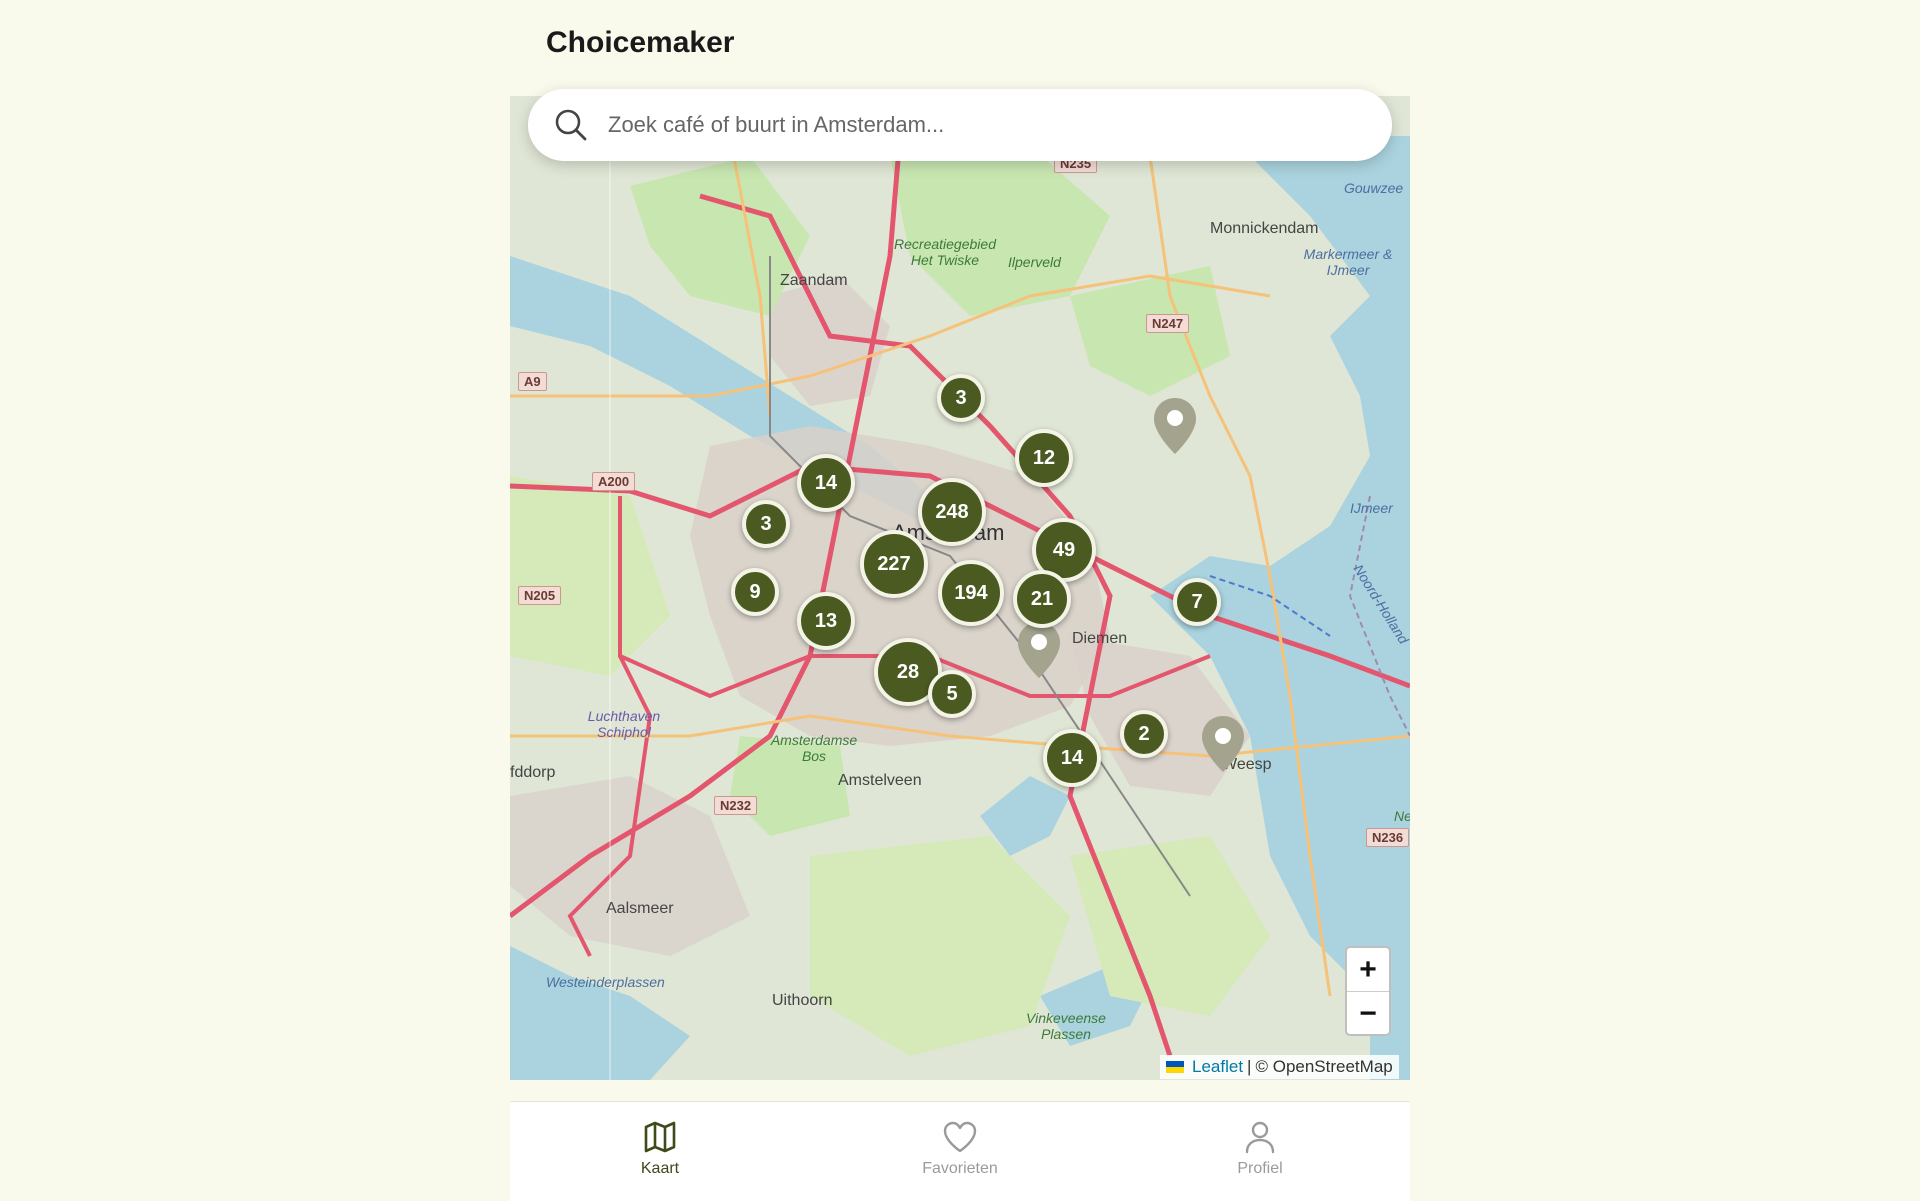  I want to click on leaflet-link: Leaflet, so click(1217, 1067).